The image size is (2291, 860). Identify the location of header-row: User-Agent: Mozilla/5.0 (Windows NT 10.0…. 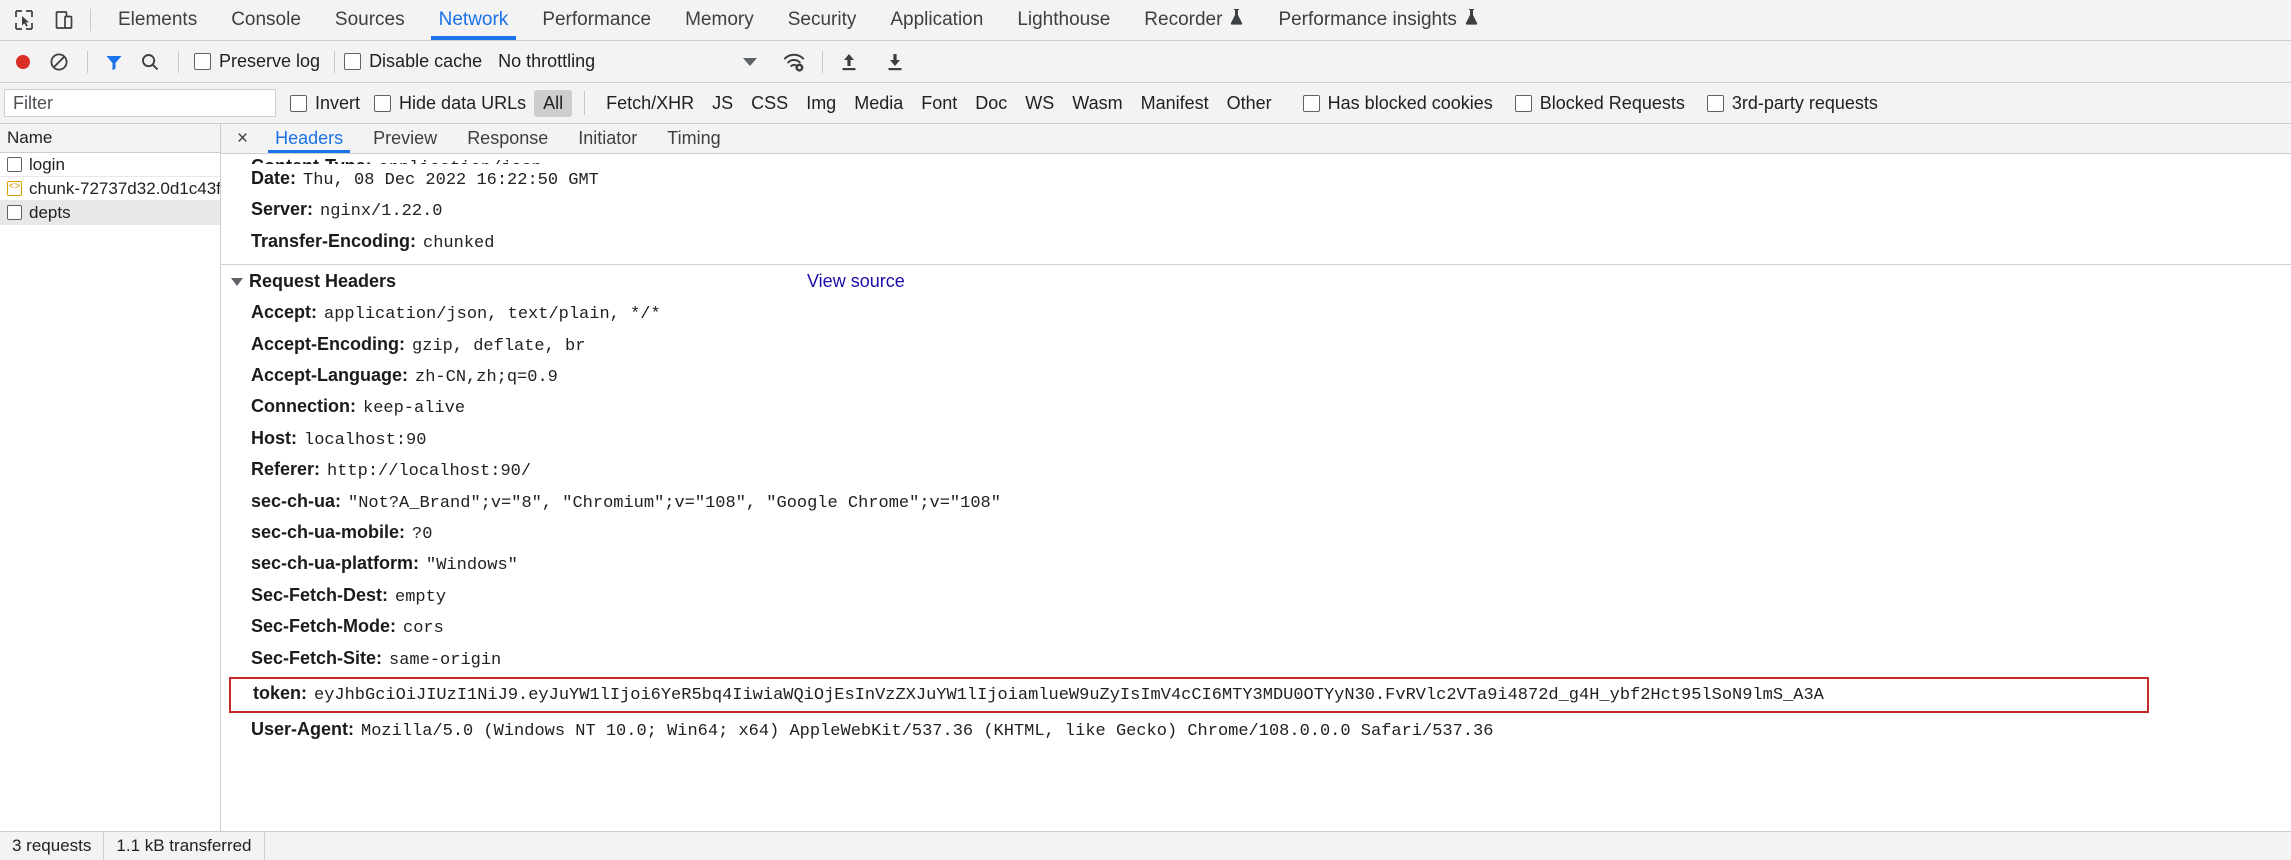
(1256, 730).